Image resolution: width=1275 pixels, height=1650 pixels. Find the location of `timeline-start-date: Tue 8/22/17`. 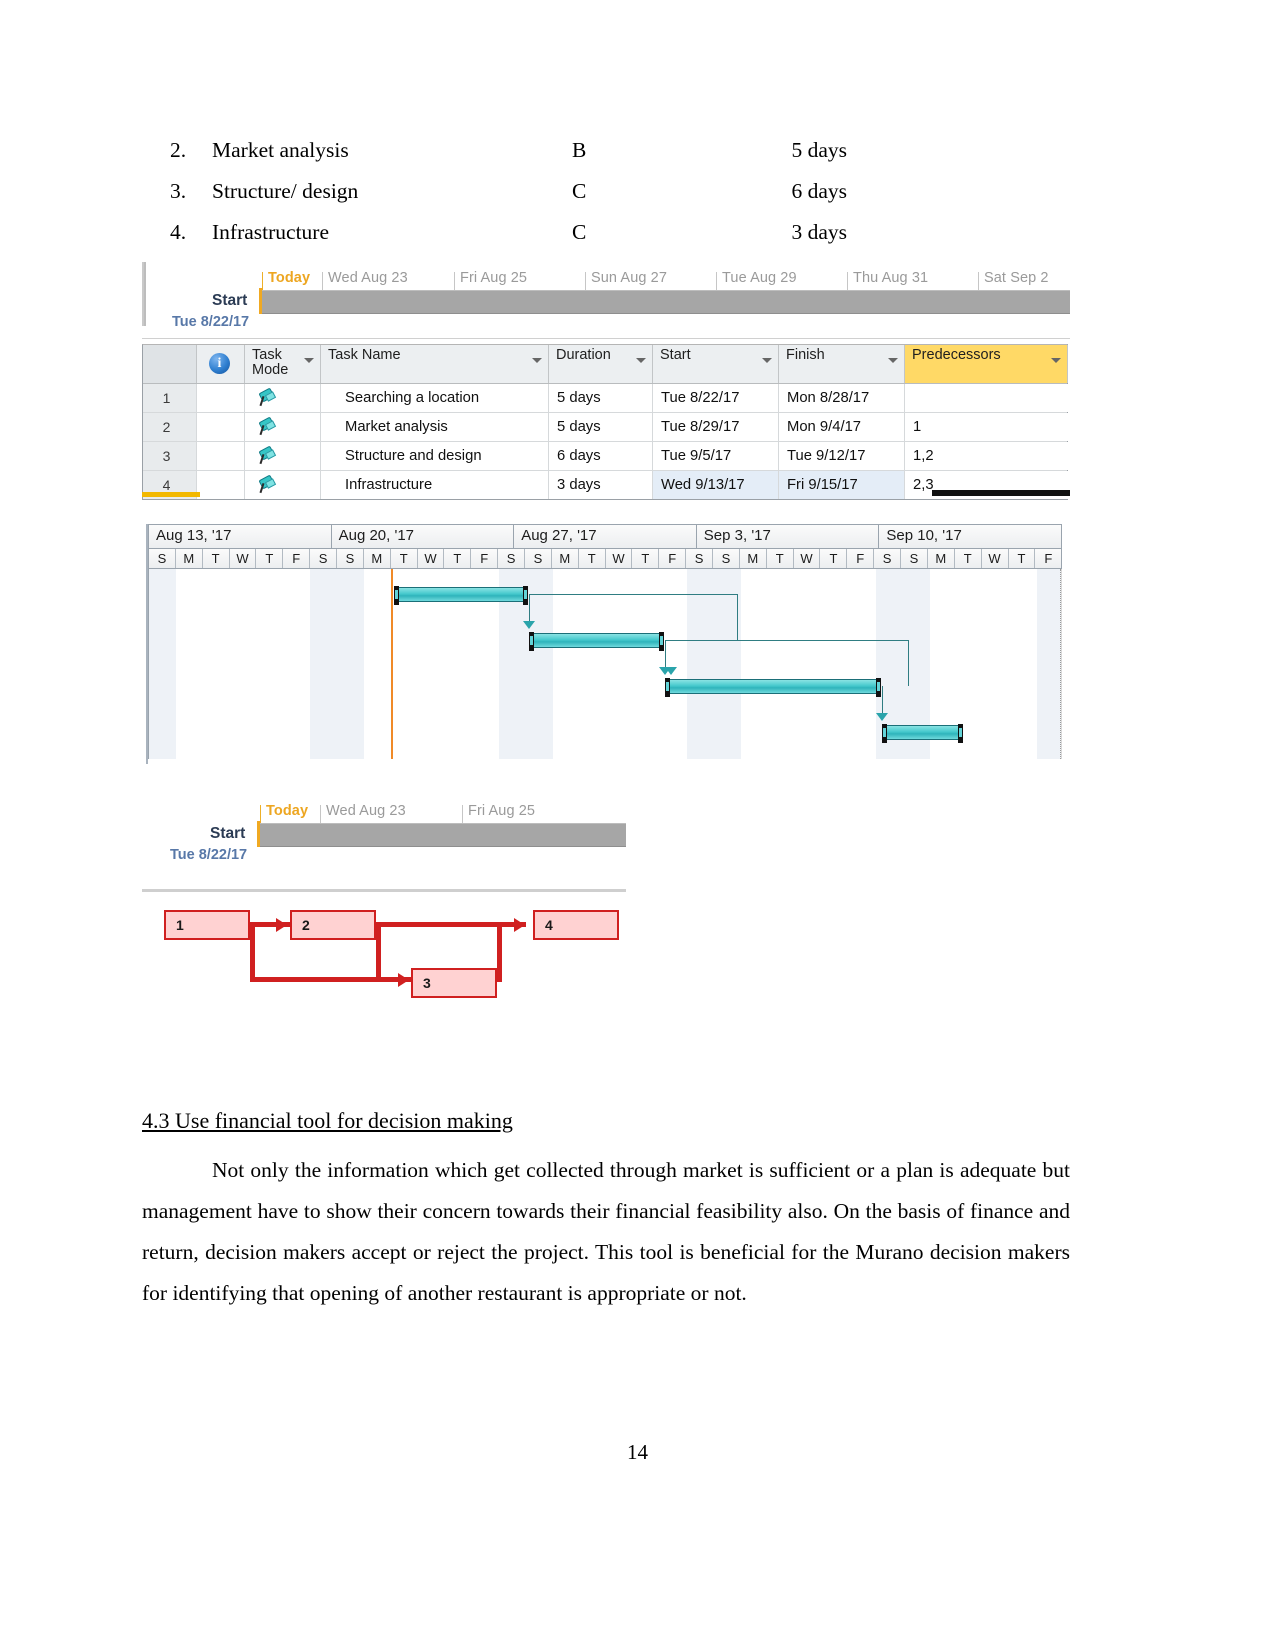

timeline-start-date: Tue 8/22/17 is located at coordinates (209, 855).